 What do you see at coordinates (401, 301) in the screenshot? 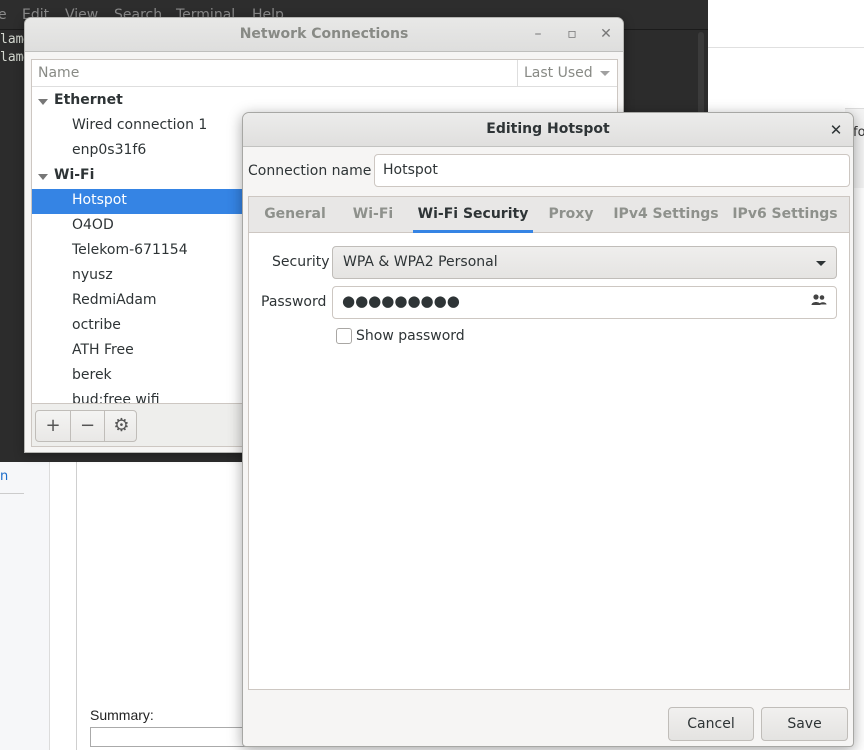
I see `password-value: ●●●●●●●●●` at bounding box center [401, 301].